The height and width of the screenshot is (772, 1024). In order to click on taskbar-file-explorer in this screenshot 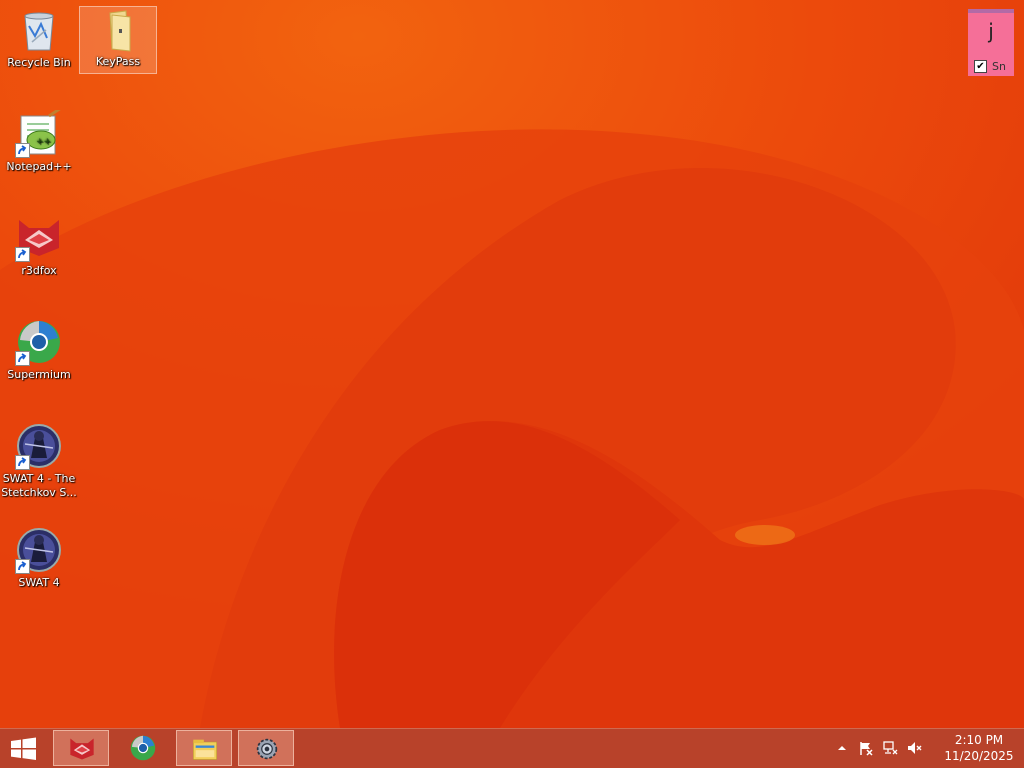, I will do `click(204, 748)`.